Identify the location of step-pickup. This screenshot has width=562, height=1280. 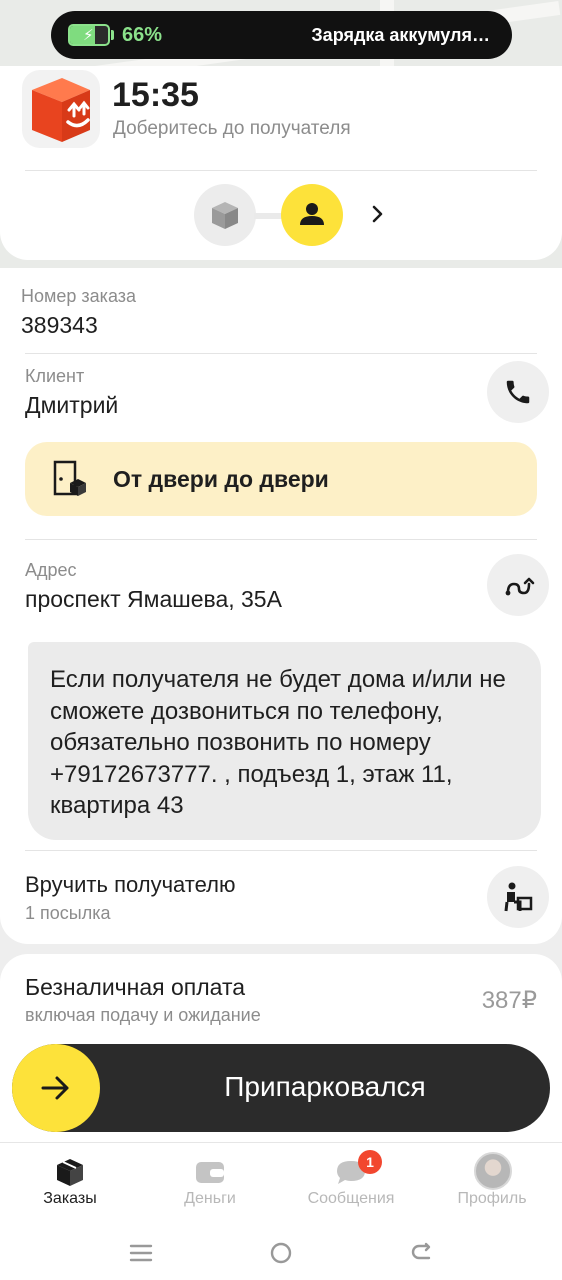
(225, 215).